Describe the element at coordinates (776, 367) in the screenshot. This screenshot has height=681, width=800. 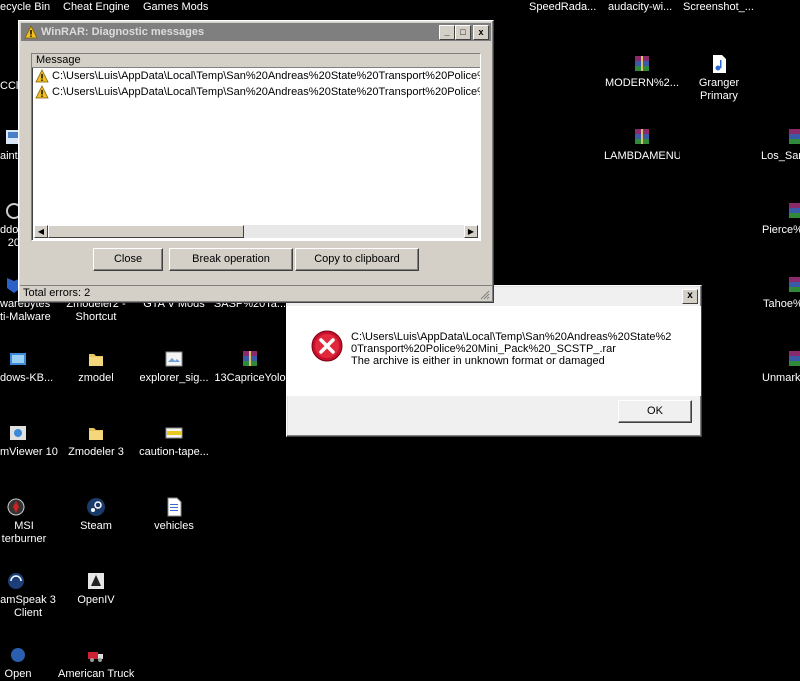
I see `desktop-icon-unmark: Unmark` at that location.